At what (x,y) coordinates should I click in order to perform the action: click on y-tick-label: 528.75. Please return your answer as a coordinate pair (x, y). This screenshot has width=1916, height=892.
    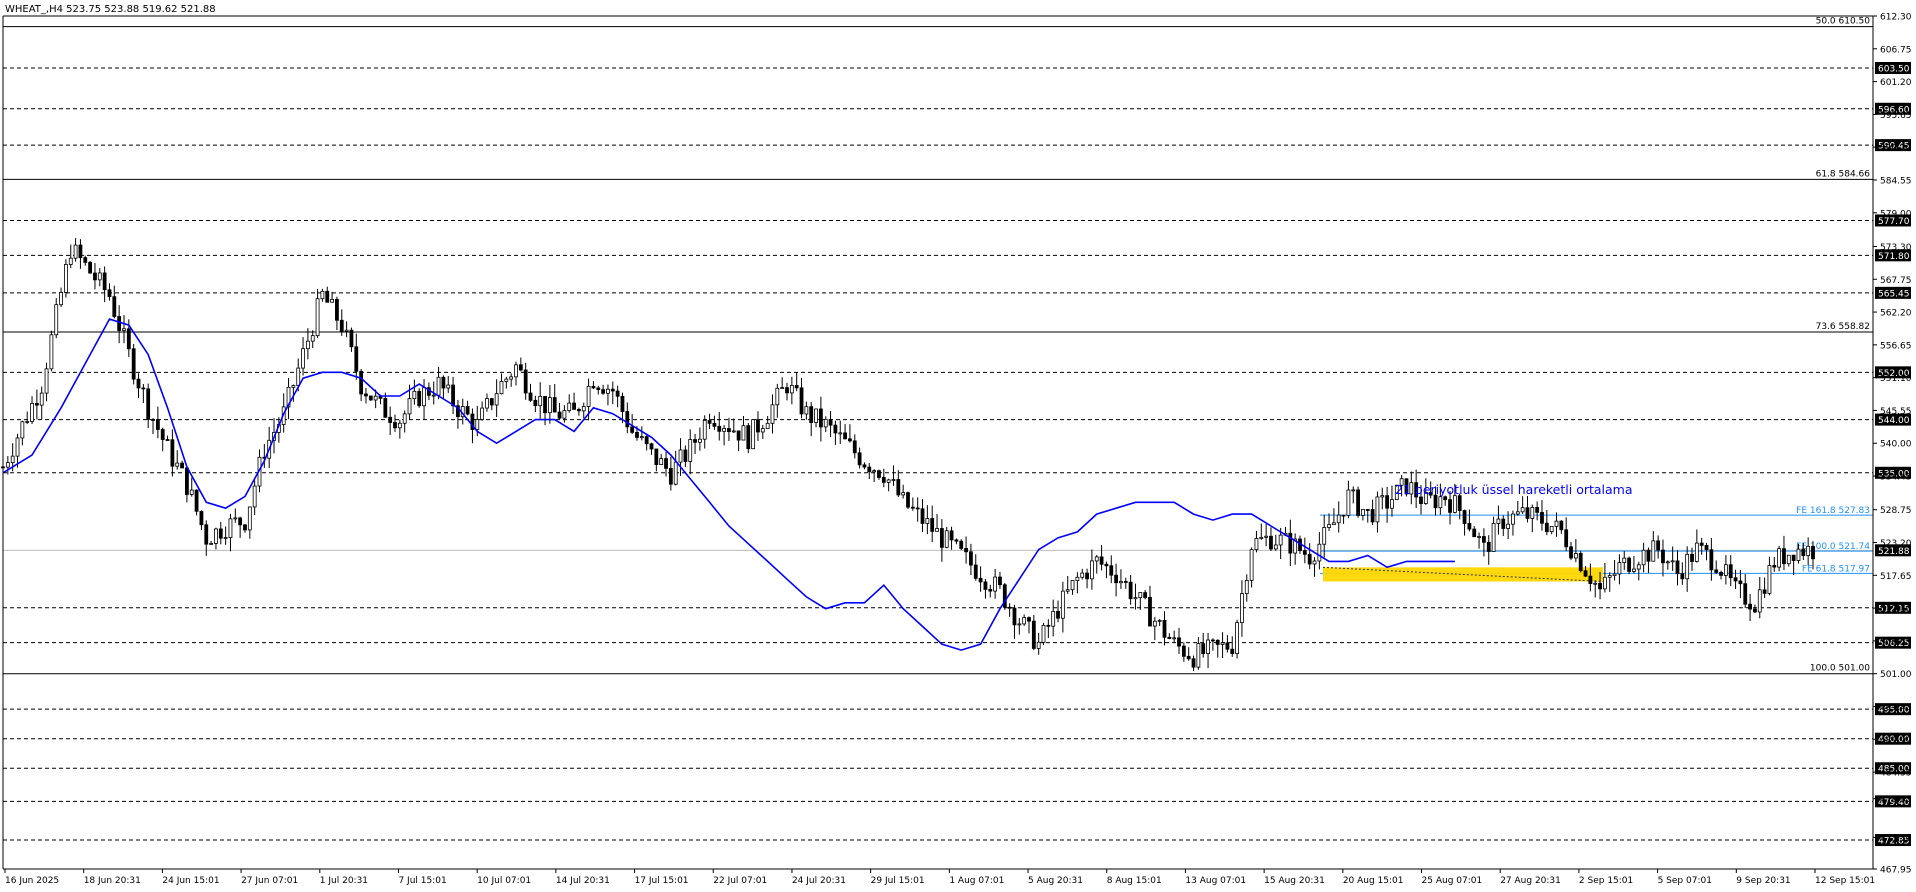
    Looking at the image, I should click on (1896, 511).